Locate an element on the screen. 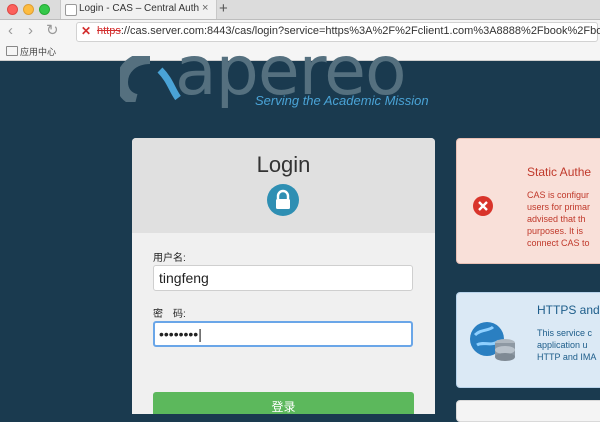  insecure-warning-icon: ✕ is located at coordinates (86, 31).